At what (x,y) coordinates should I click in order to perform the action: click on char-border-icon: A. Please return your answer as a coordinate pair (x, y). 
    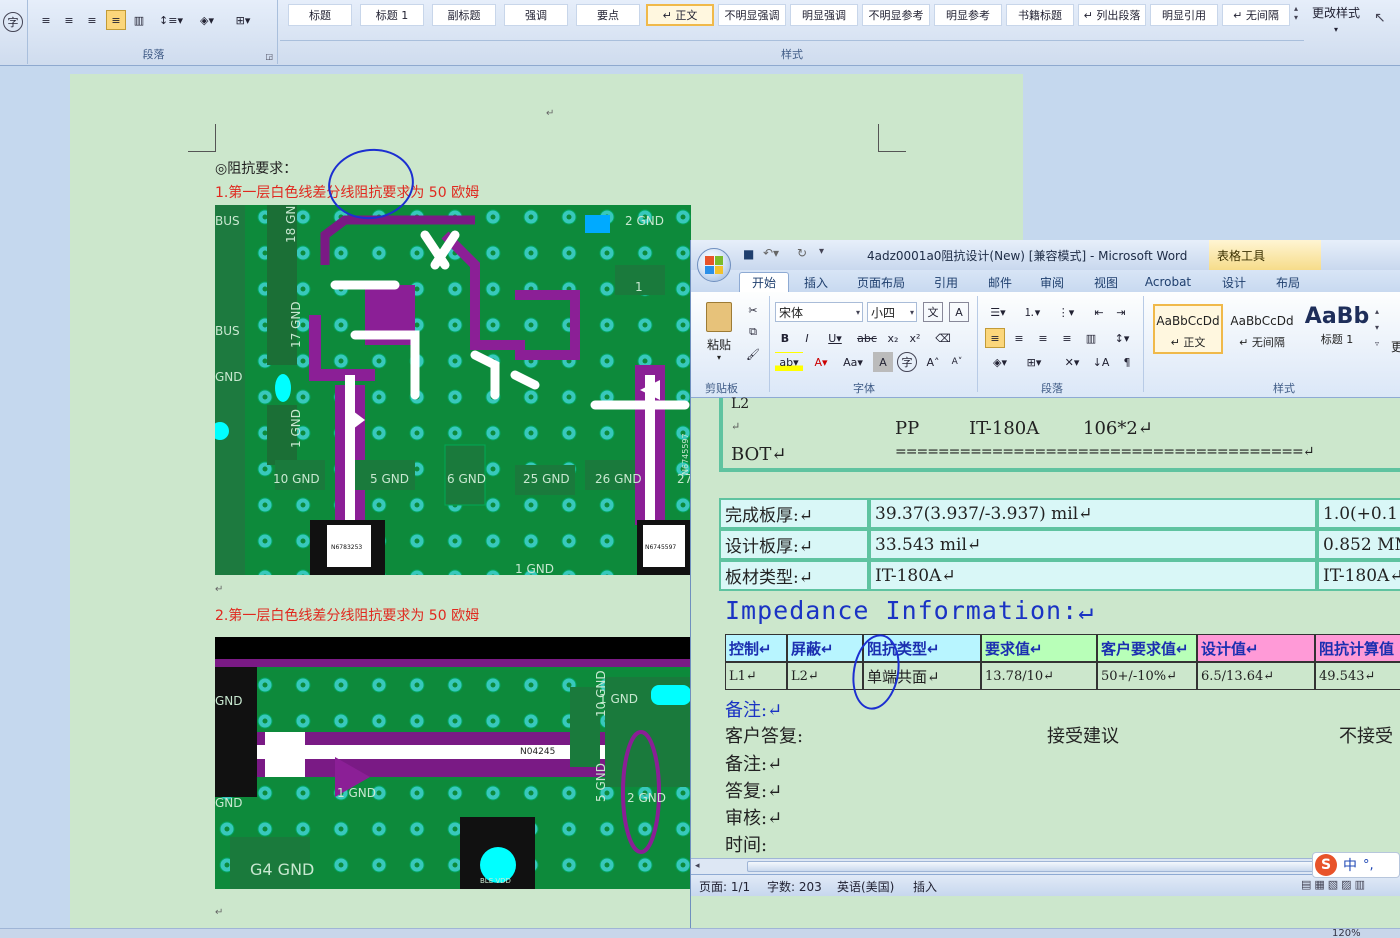
    Looking at the image, I should click on (959, 312).